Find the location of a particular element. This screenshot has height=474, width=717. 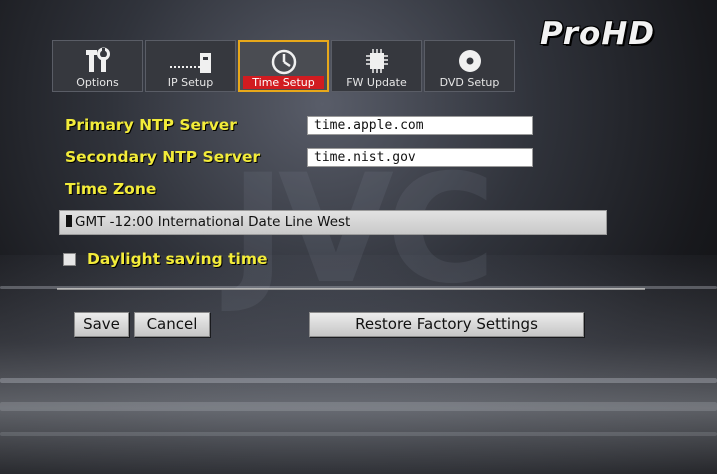

daylight-saving-row: Daylight saving time is located at coordinates (165, 259).